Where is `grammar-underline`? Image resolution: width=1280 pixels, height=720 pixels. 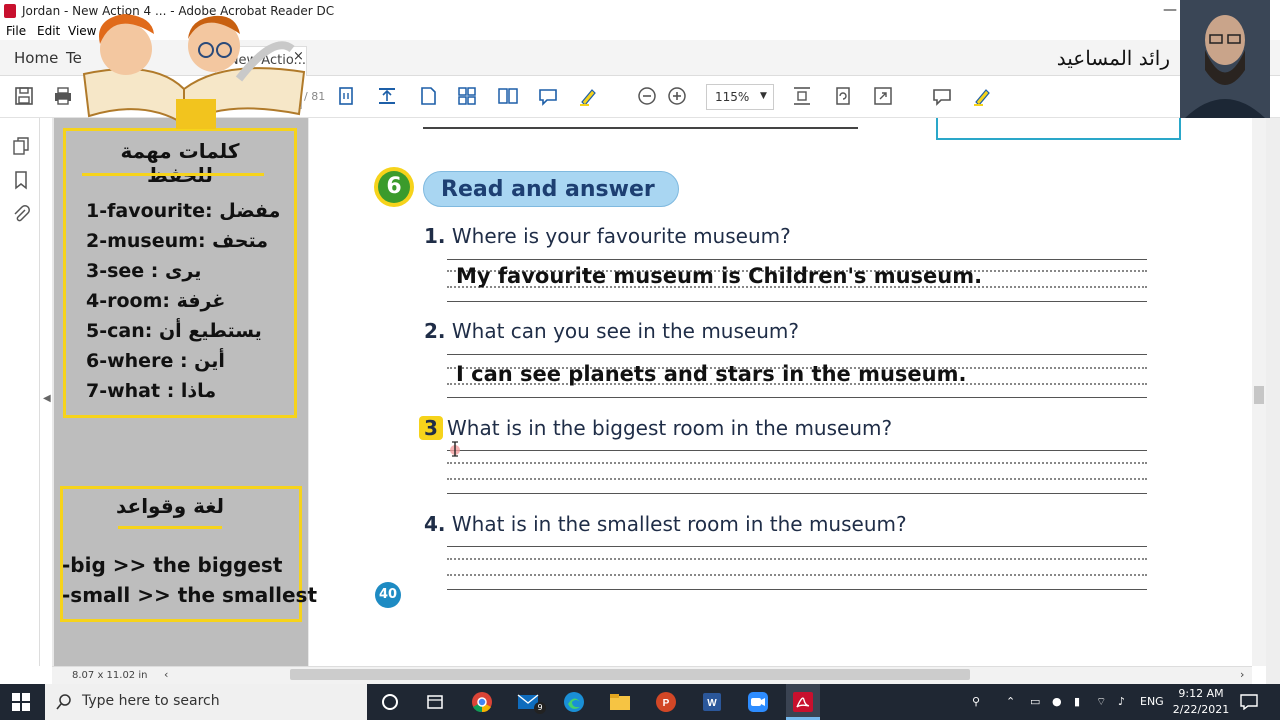 grammar-underline is located at coordinates (170, 527).